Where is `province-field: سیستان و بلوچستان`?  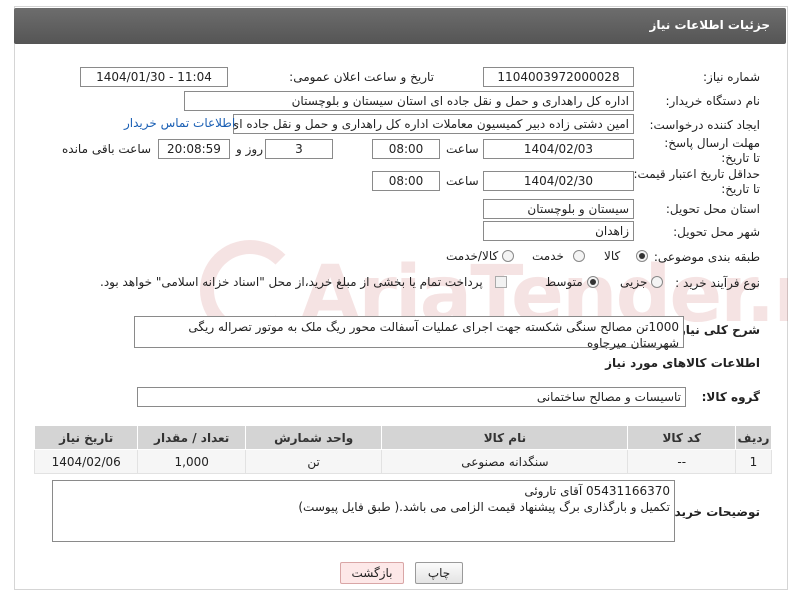
province-field: سیستان و بلوچستان is located at coordinates (558, 209).